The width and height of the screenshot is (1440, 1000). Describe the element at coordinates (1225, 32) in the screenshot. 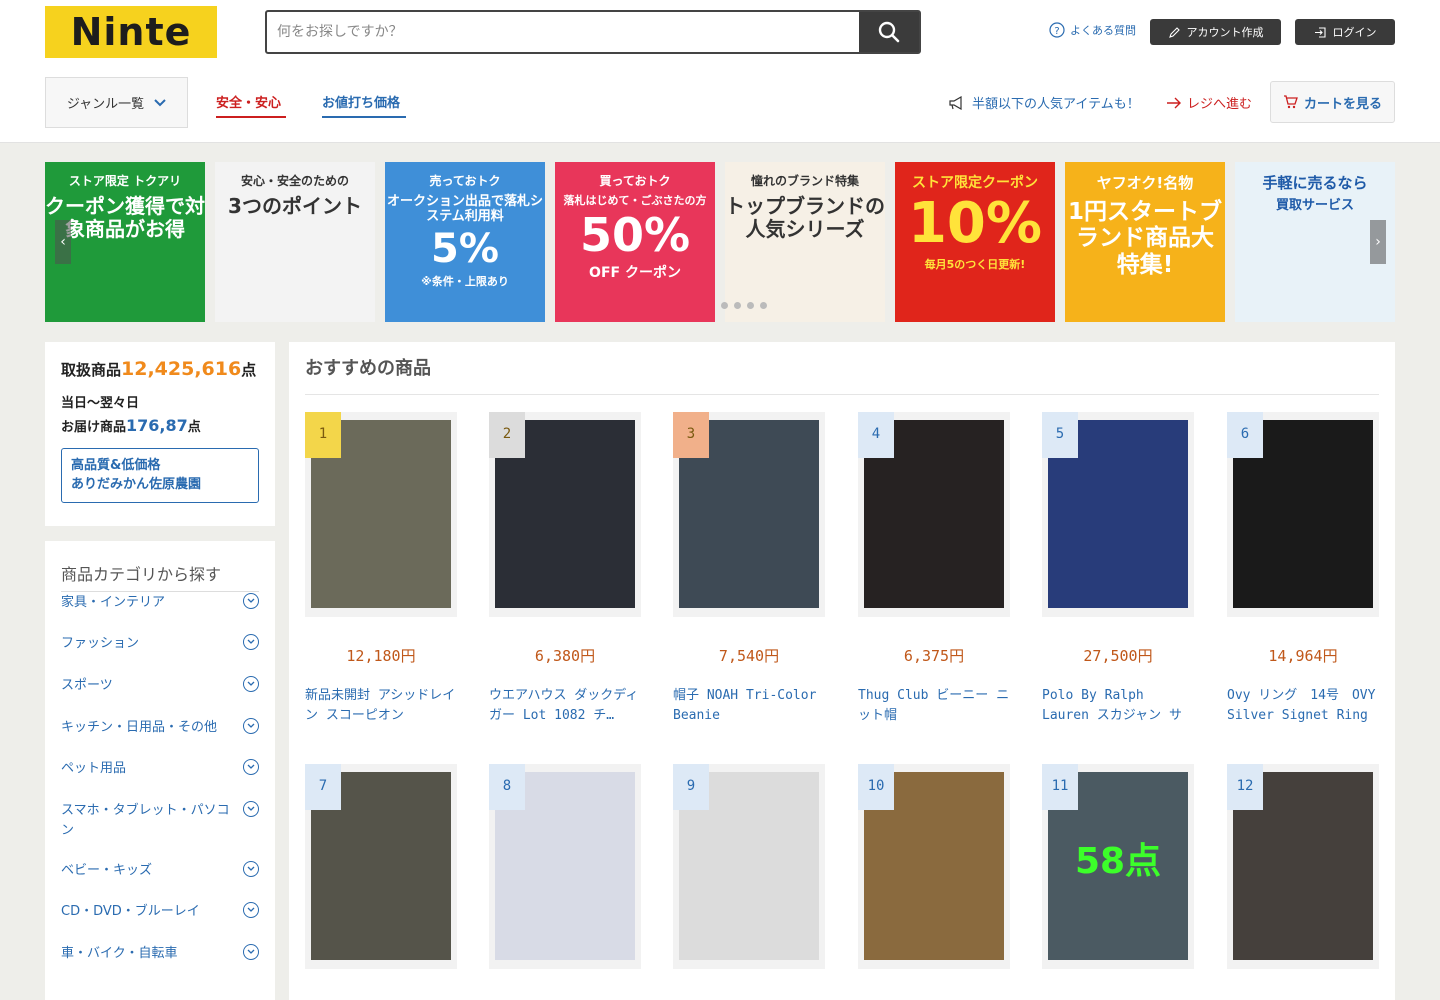

I see `create-account-label: アカウント作成` at that location.